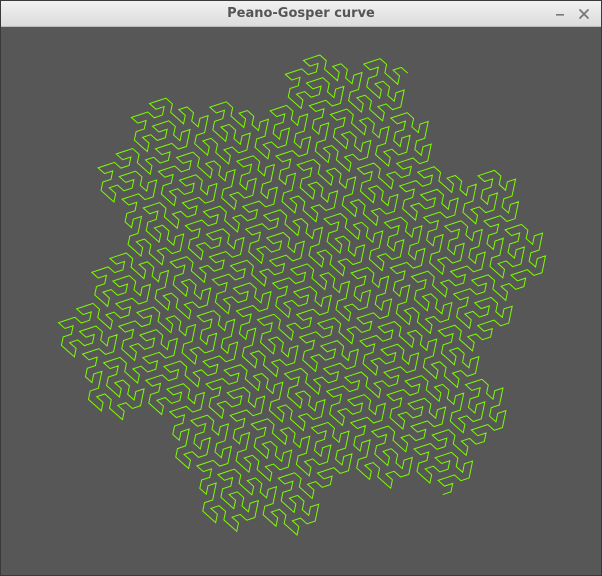  I want to click on window-controls, so click(572, 14).